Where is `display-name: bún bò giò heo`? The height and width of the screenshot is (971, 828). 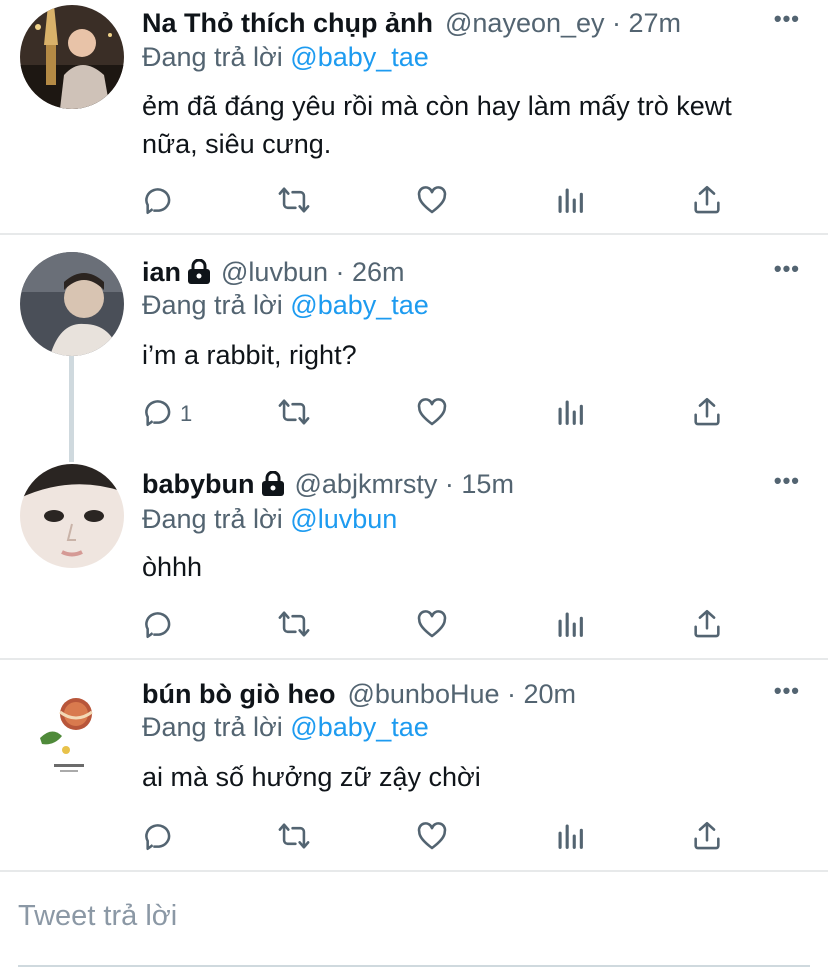 display-name: bún bò giò heo is located at coordinates (238, 694).